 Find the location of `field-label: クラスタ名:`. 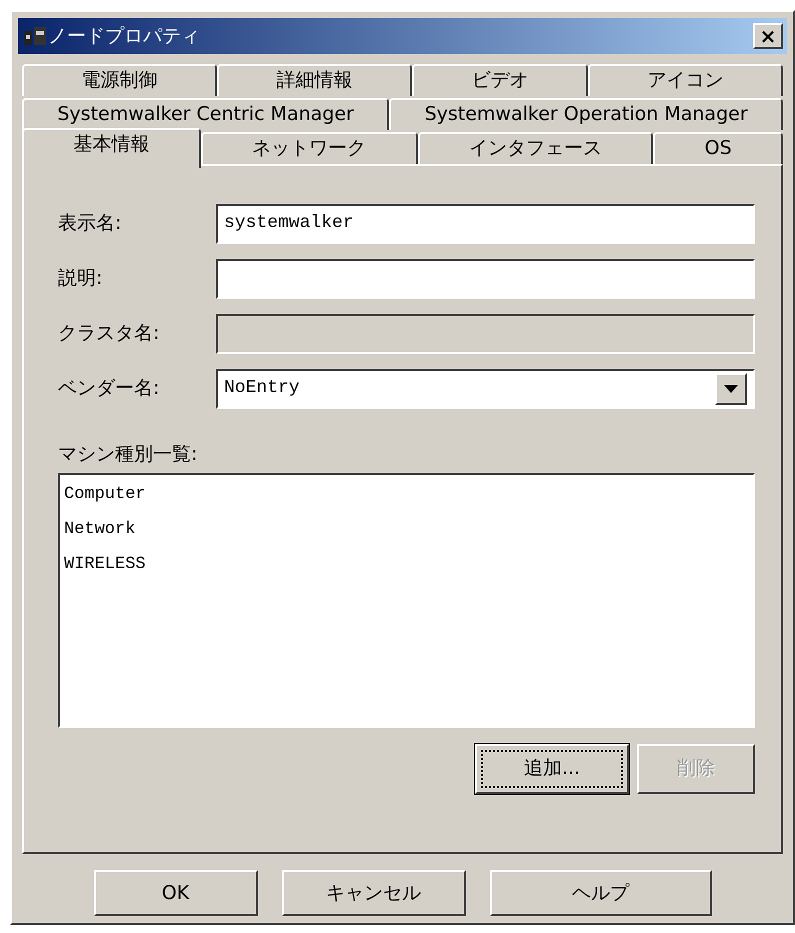

field-label: クラスタ名: is located at coordinates (109, 333).